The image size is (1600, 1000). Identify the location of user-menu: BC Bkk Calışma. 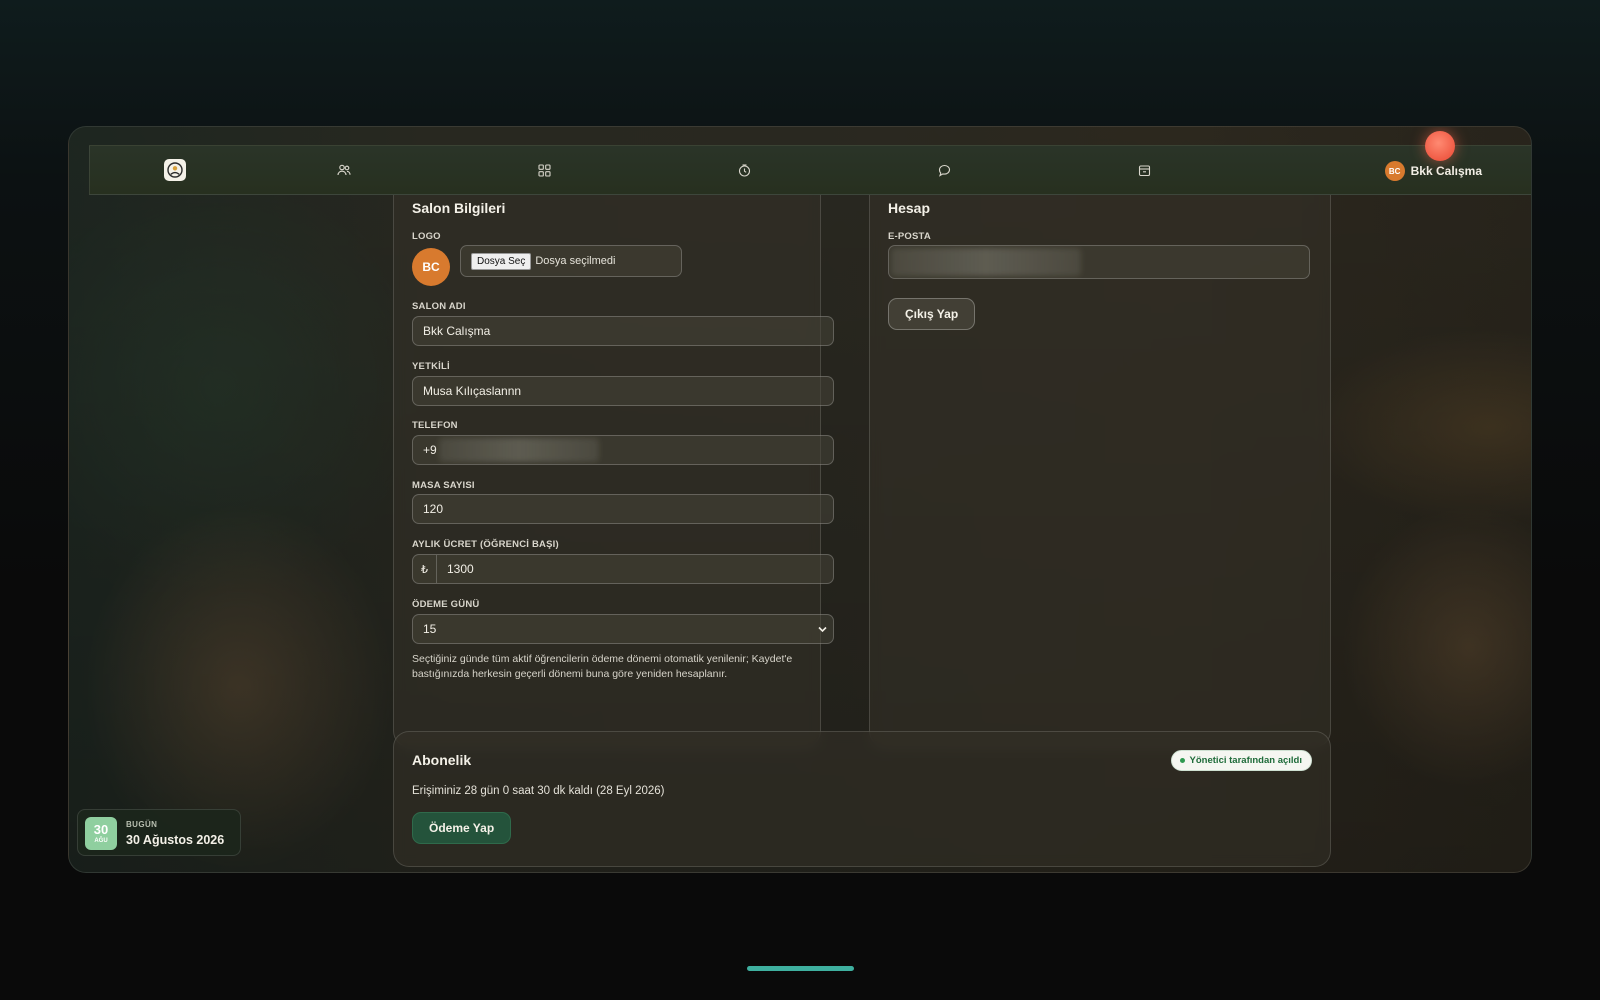
(1433, 171).